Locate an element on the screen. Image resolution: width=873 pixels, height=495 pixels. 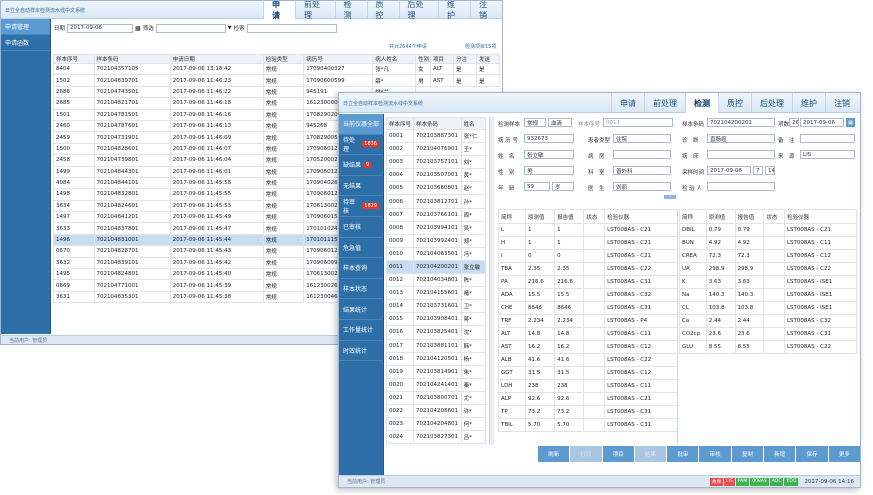
sidebar-item: 时效统计 is located at coordinates (361, 351).